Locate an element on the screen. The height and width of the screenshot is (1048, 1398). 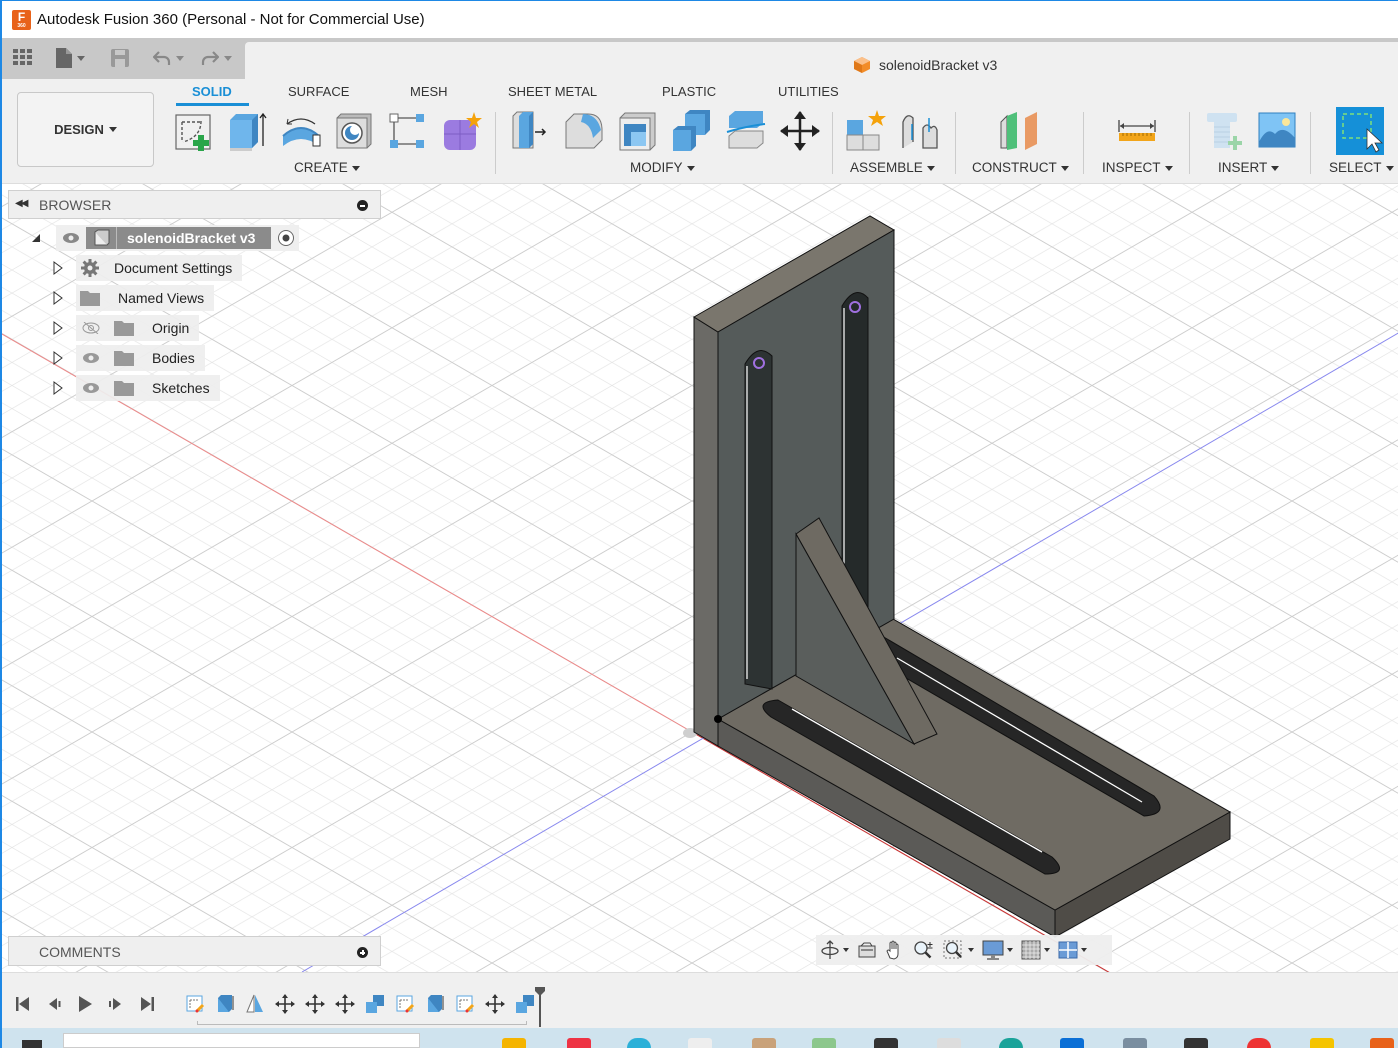
fit-button is located at coordinates (958, 950).